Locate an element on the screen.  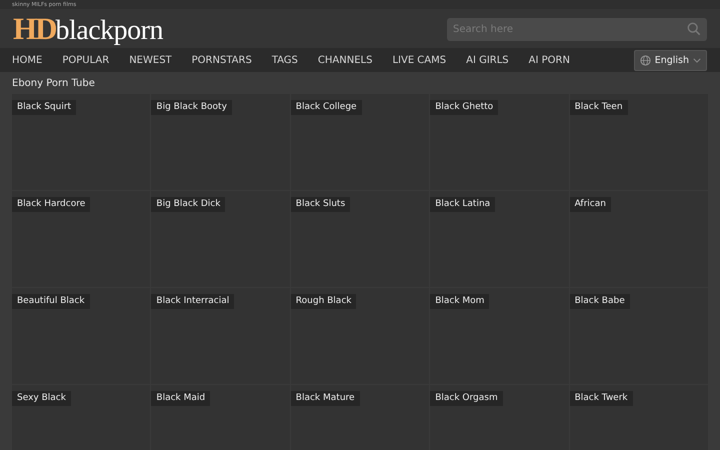
nav-link: LIVE CAMS is located at coordinates (419, 60).